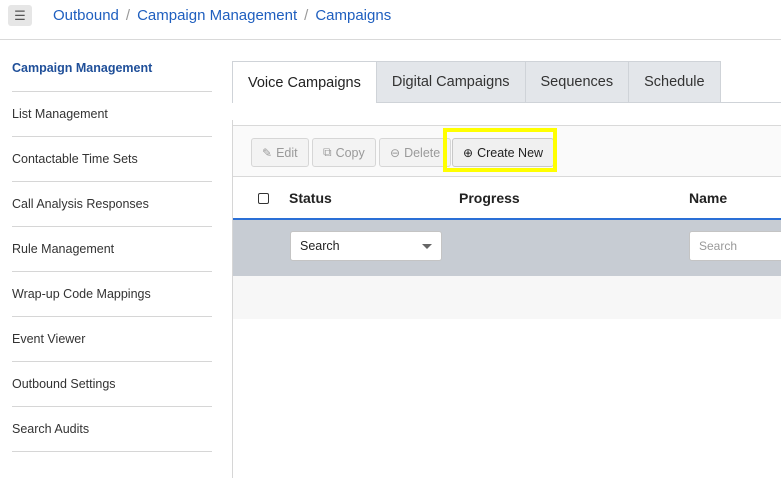  What do you see at coordinates (20, 15) in the screenshot?
I see `hamburger-icon: ☰` at bounding box center [20, 15].